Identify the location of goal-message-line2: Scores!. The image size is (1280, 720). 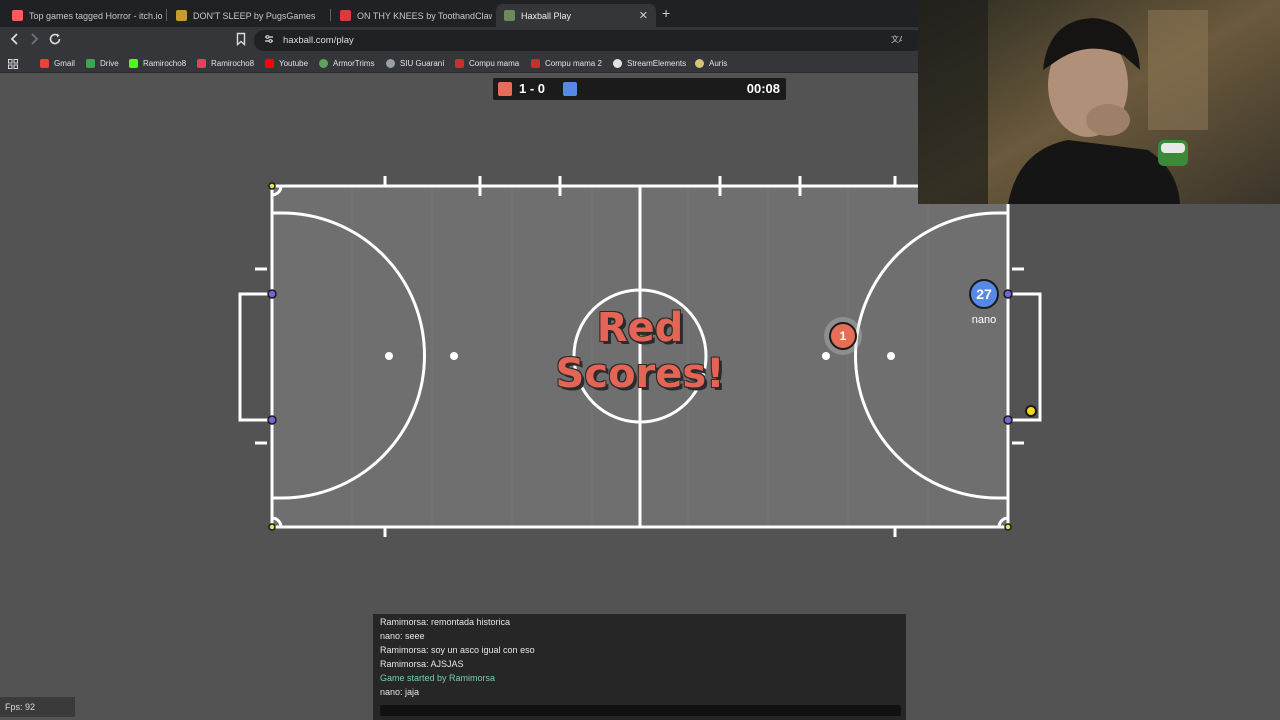
(640, 374).